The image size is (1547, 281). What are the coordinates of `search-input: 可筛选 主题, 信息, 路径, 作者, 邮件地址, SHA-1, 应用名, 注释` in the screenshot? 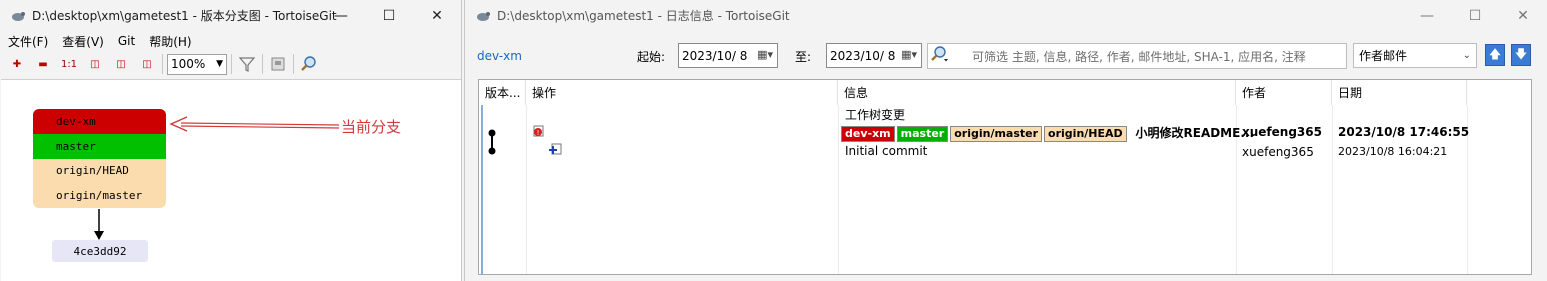 It's located at (1137, 56).